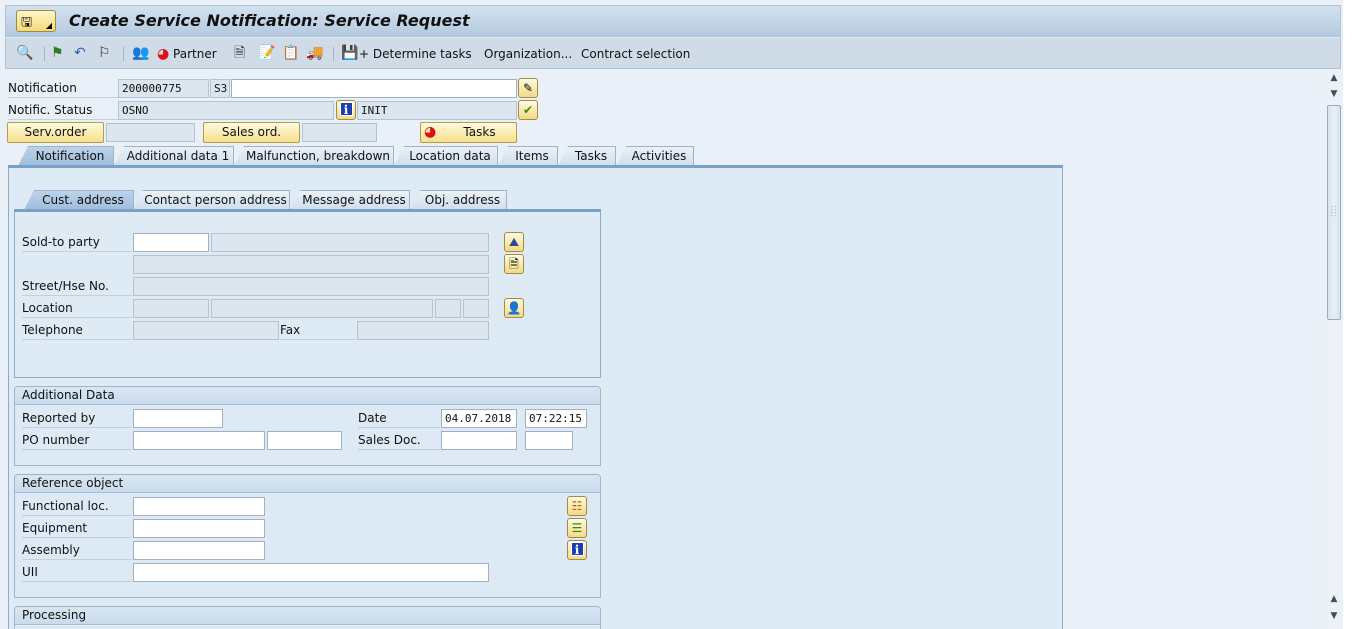 The width and height of the screenshot is (1356, 629). I want to click on dropdown-arrow-icon: ◢, so click(48, 25).